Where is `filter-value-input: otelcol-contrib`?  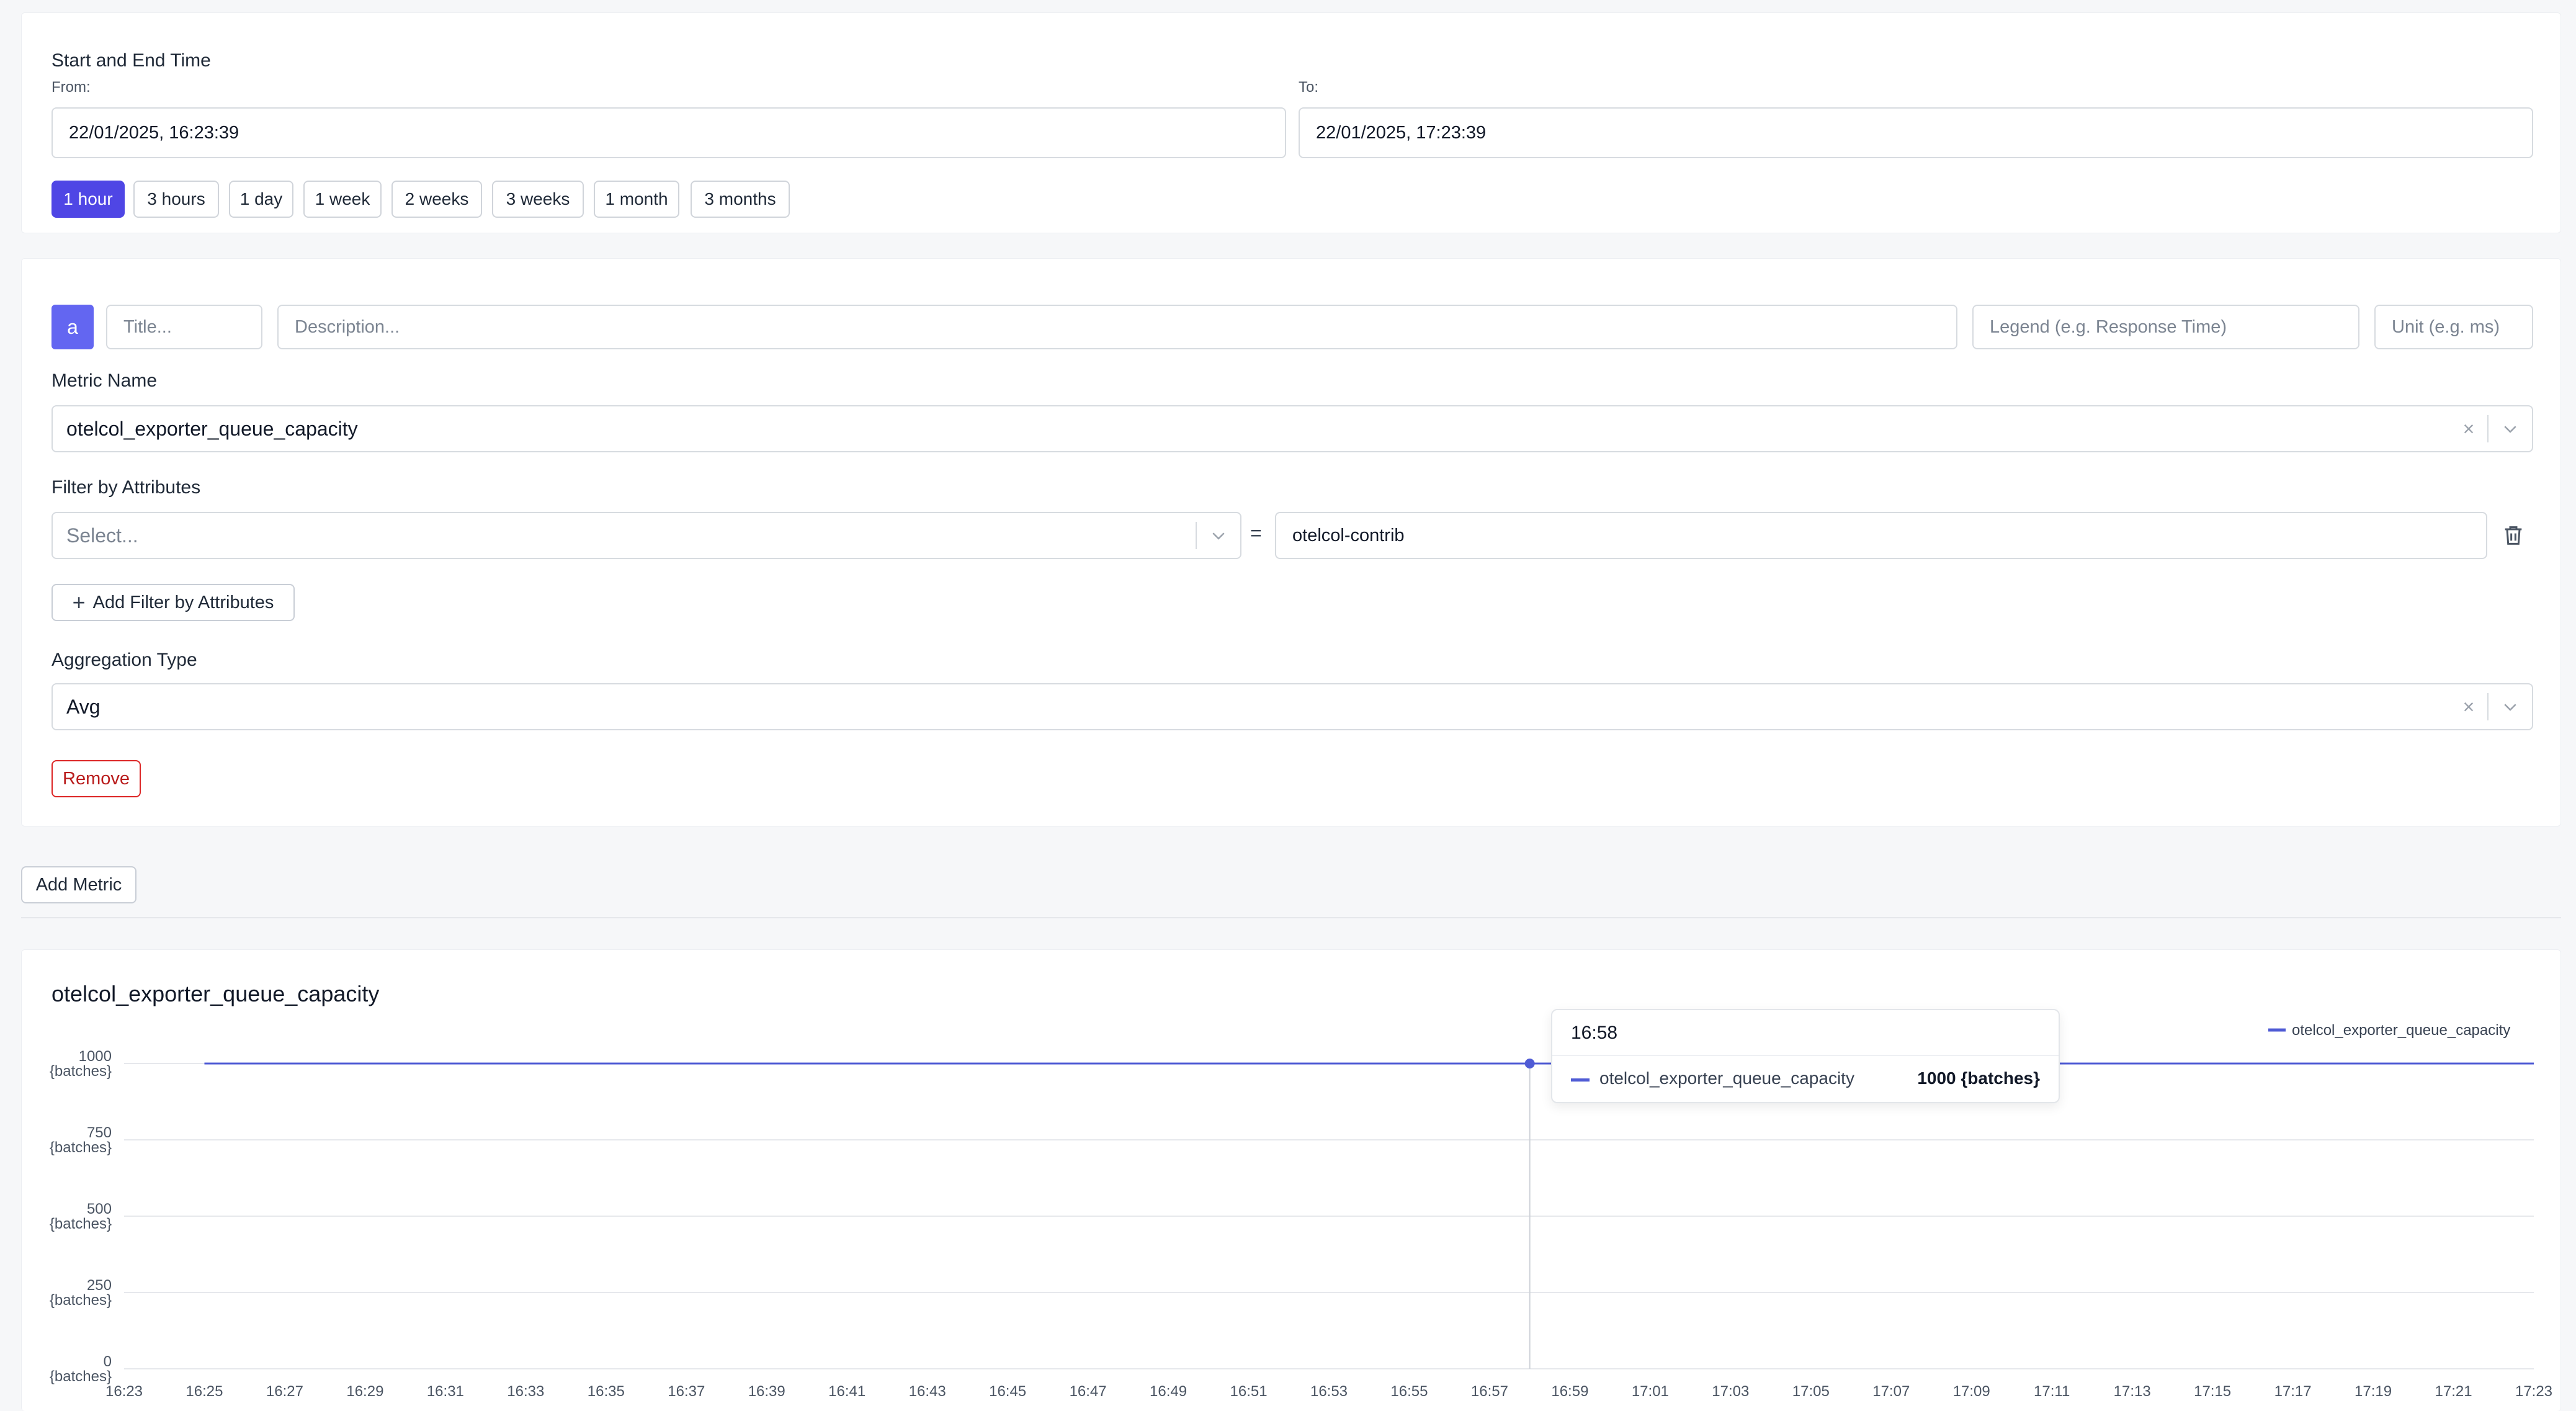 filter-value-input: otelcol-contrib is located at coordinates (1881, 535).